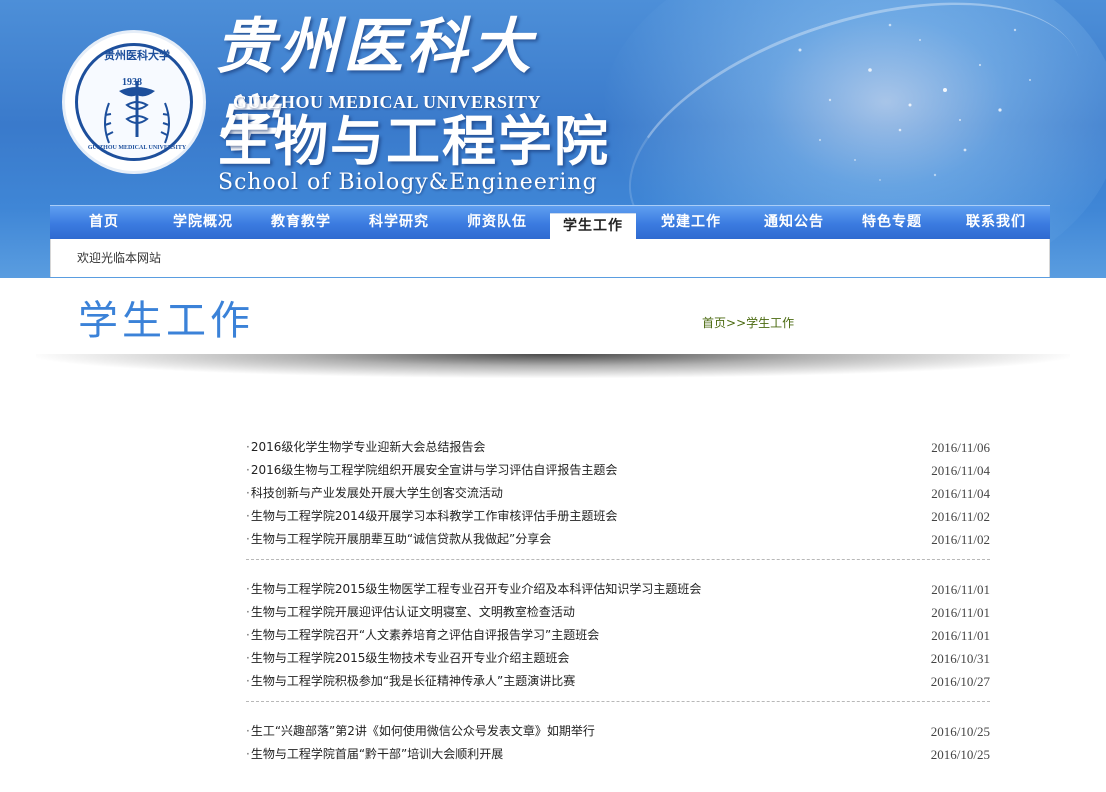 This screenshot has width=1106, height=792. I want to click on banner-sparkles, so click(914, 102).